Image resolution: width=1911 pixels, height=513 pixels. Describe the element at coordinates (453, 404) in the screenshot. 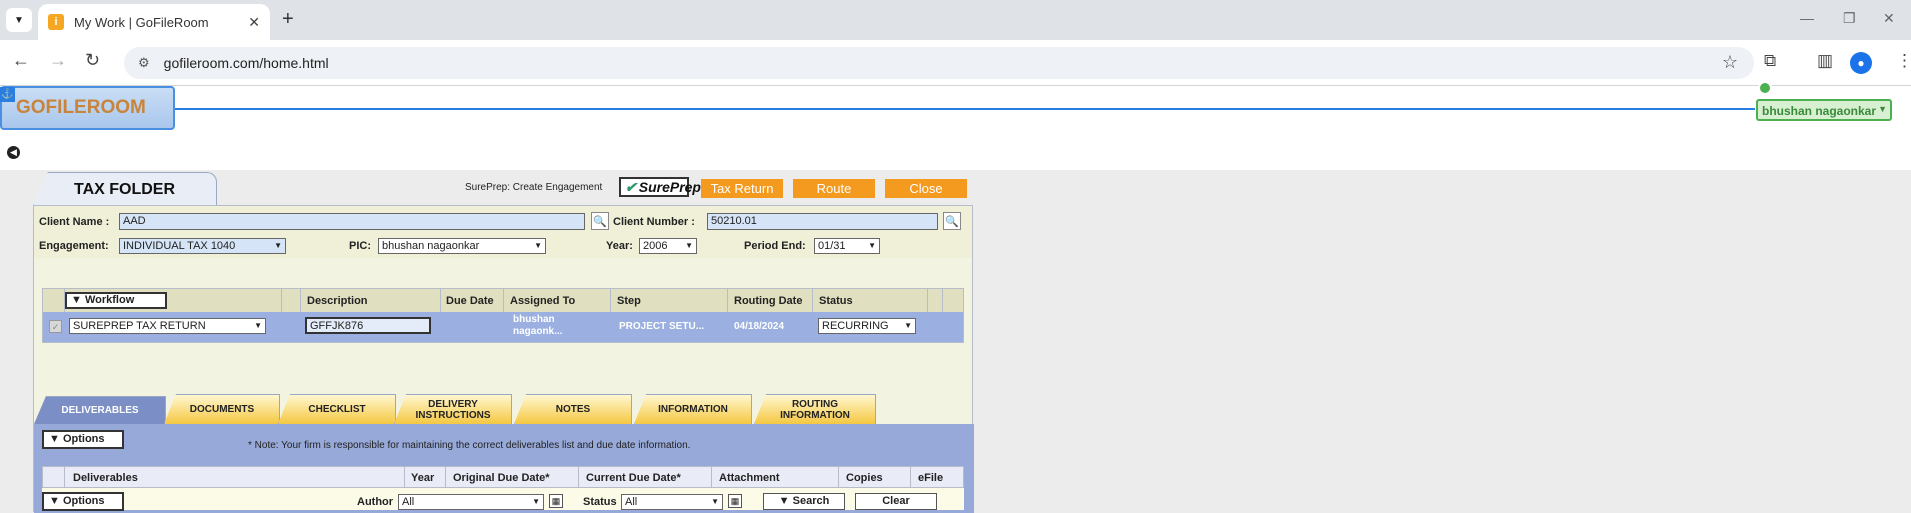

I see `tab-label-line1: DELIVERY` at that location.